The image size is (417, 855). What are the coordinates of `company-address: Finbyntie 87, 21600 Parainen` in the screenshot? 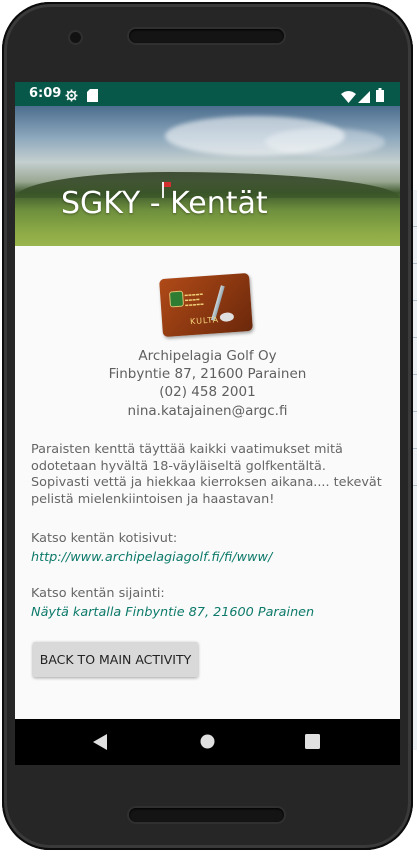 It's located at (207, 374).